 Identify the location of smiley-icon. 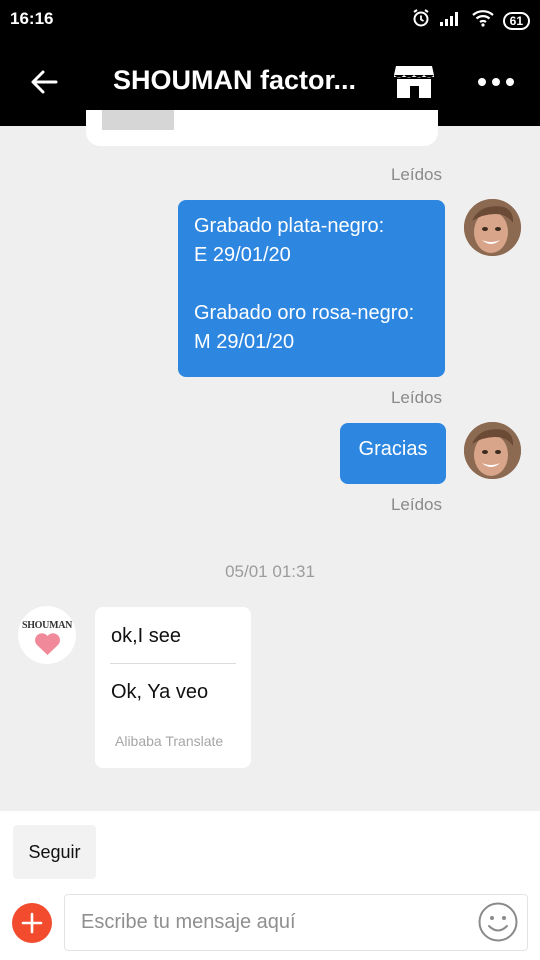
(498, 922).